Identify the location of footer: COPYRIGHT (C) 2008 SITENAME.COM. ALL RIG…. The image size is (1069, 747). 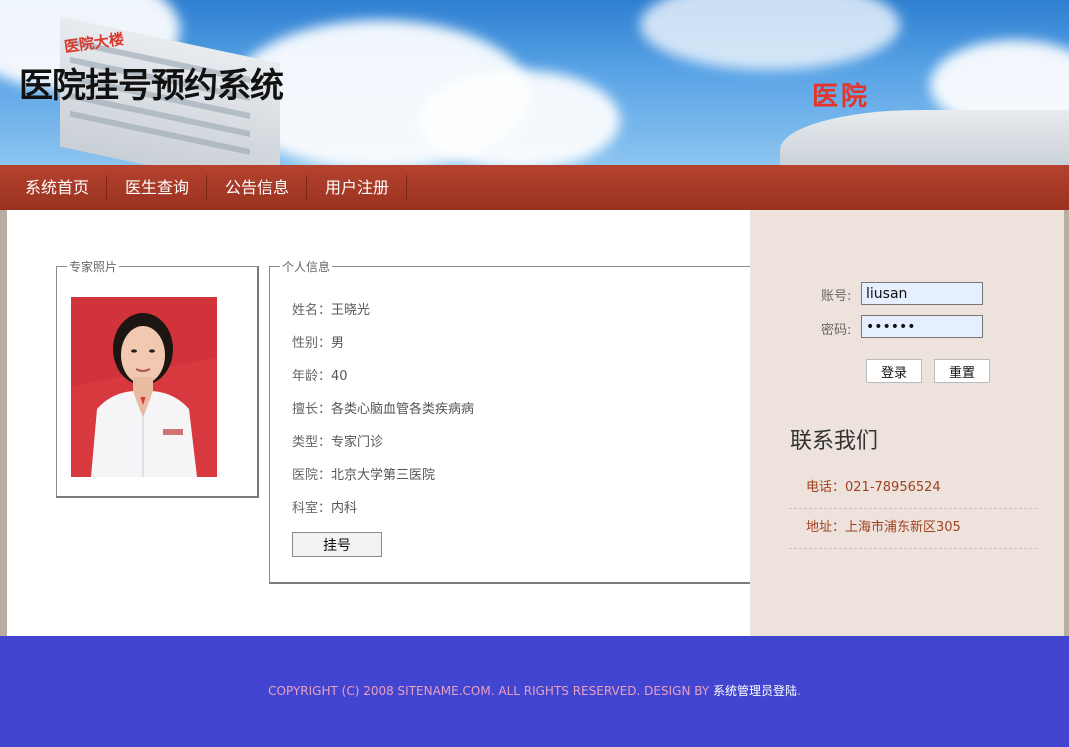
(534, 691).